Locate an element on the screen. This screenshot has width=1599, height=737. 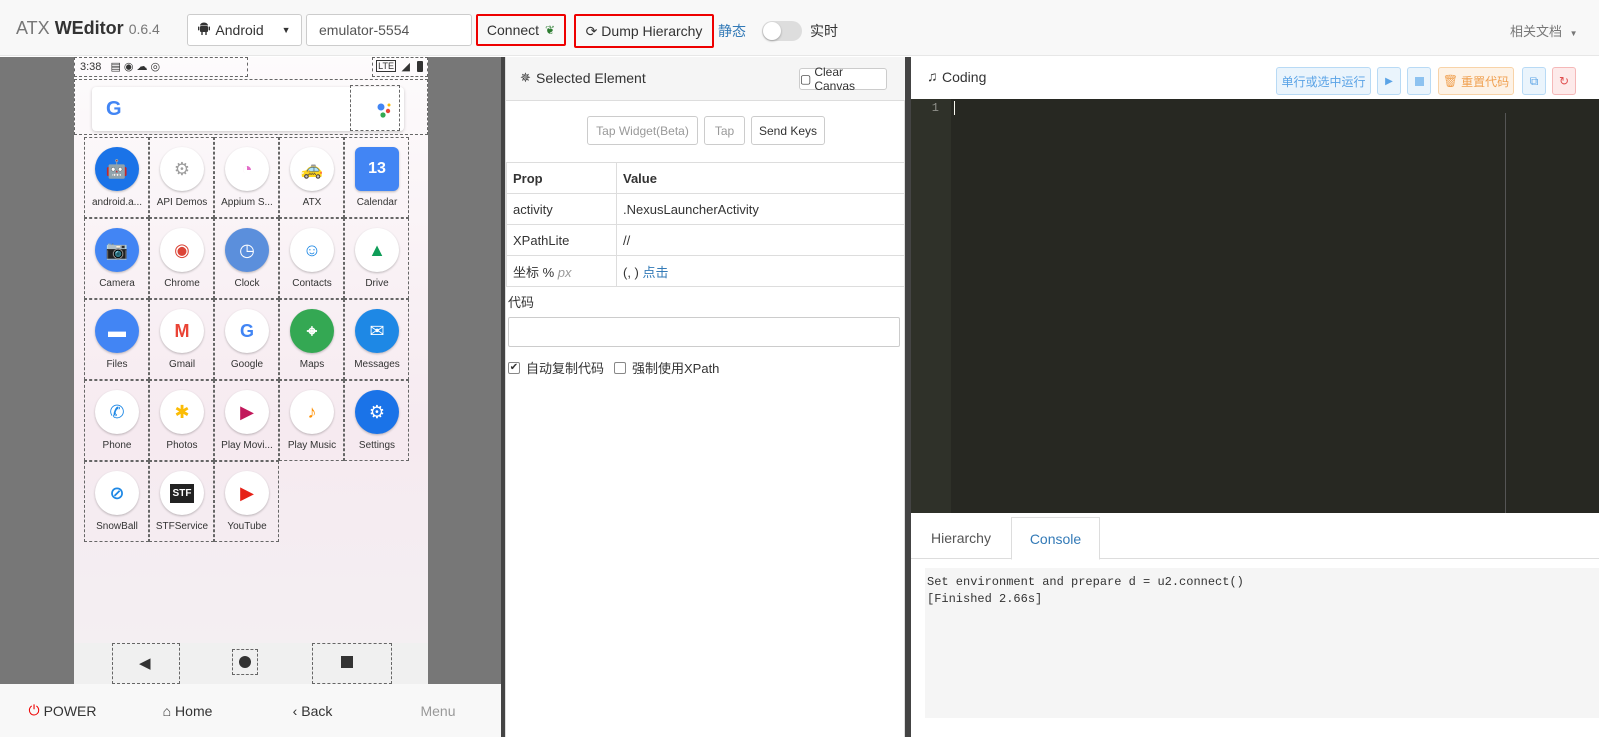
app-youtube: ▶ YouTube is located at coordinates (247, 502).